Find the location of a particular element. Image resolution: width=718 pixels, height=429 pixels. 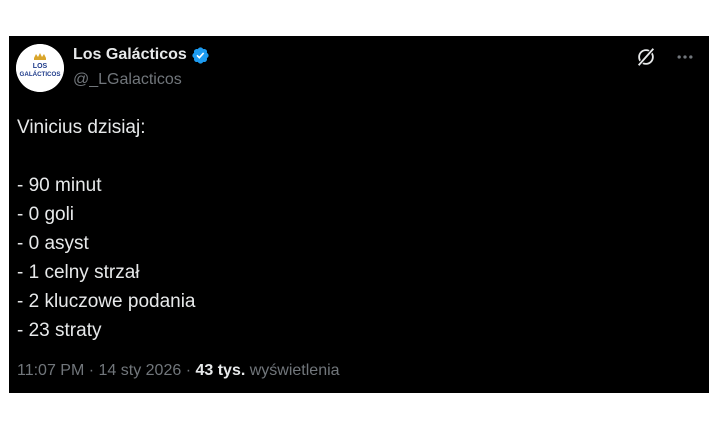

more-icon is located at coordinates (685, 57).